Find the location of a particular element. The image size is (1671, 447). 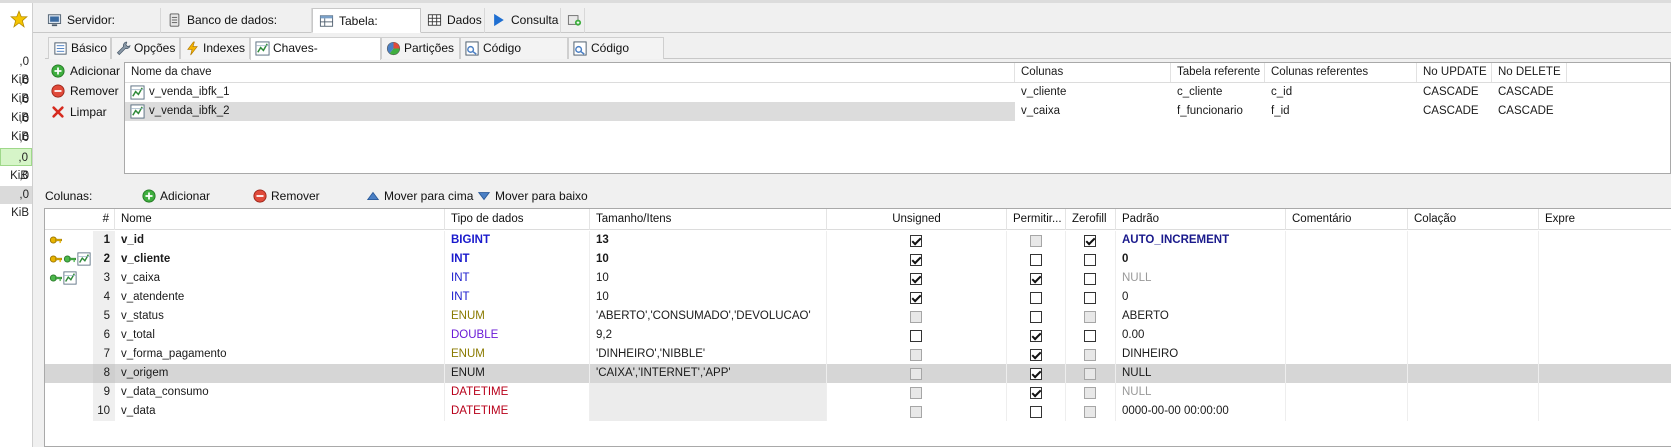

favorite-star-icon is located at coordinates (19, 20).